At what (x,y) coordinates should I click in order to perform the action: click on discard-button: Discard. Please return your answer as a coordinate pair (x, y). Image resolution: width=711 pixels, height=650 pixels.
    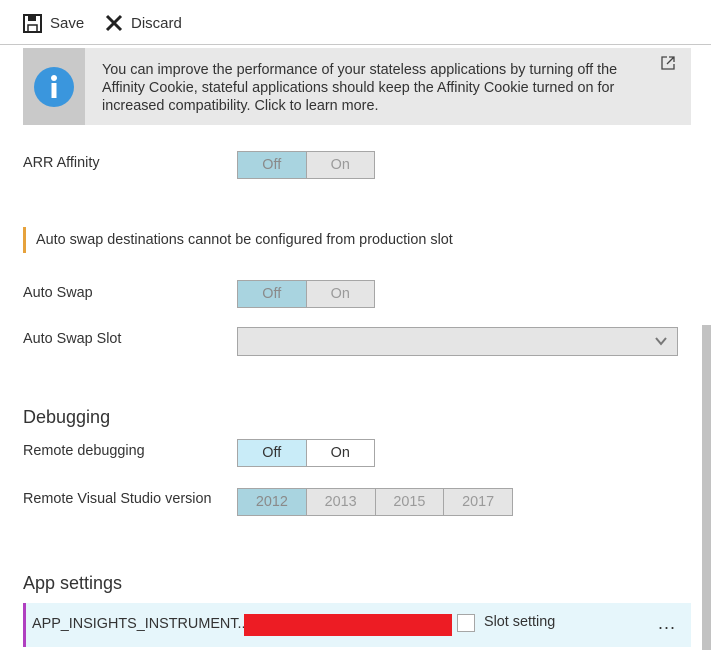
    Looking at the image, I should click on (143, 23).